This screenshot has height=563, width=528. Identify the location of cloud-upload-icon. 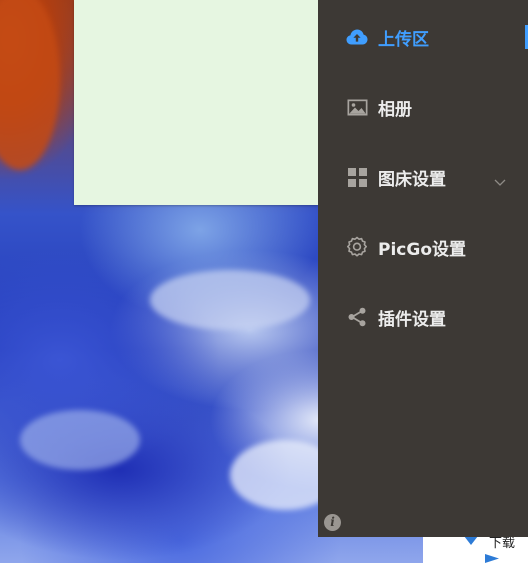
(357, 37).